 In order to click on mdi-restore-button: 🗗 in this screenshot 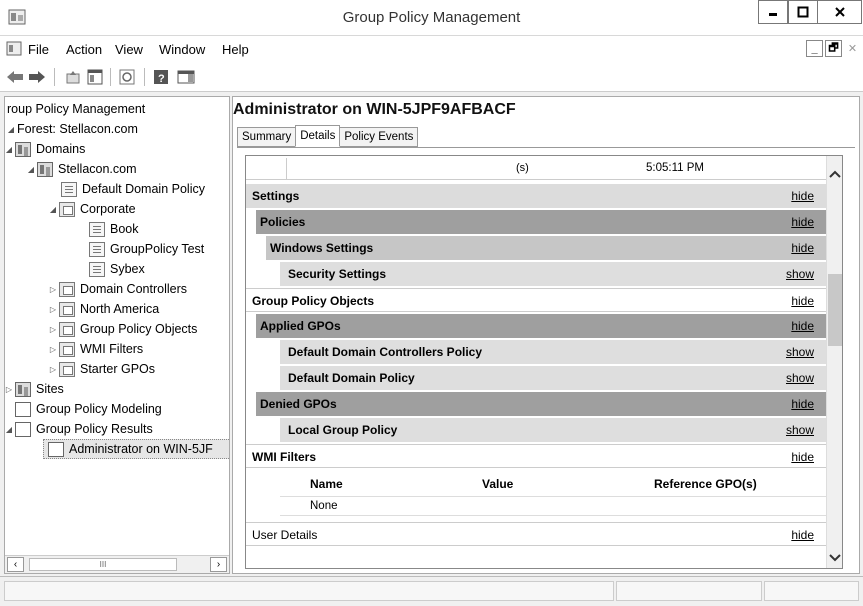, I will do `click(833, 48)`.